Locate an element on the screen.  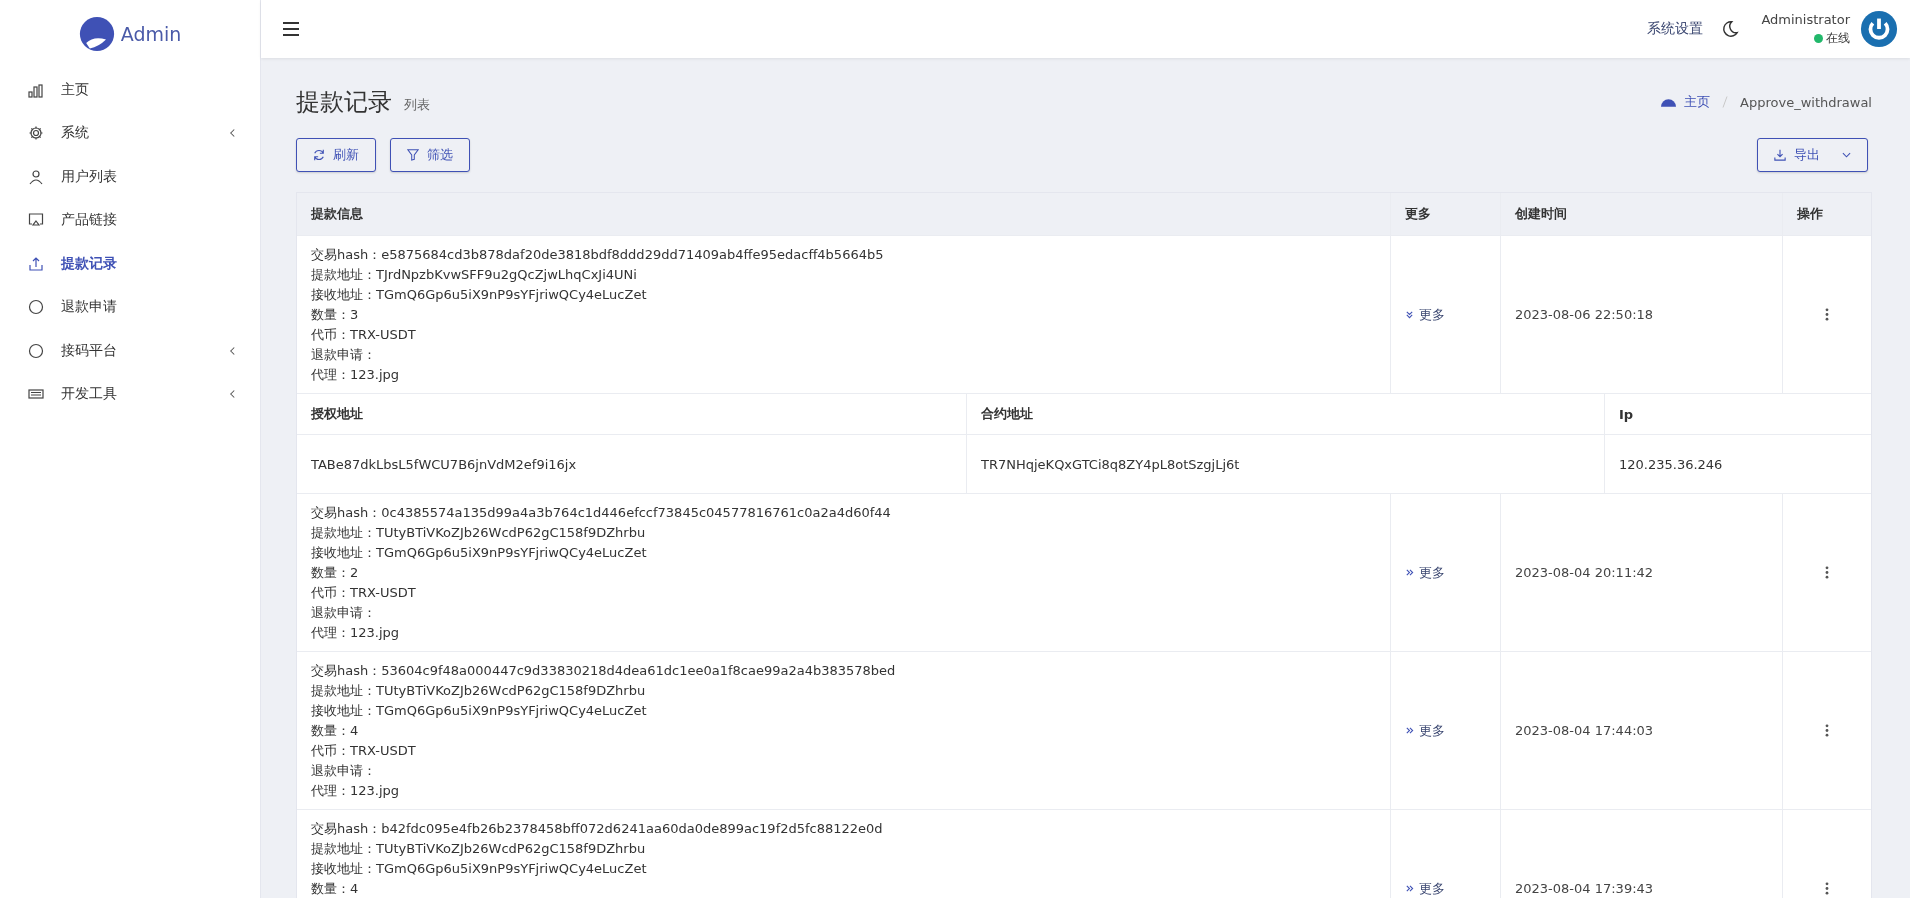
record-line: 交易hash：b42fdc095e4fb26b2378458bff072d6241aa60da0de899ac19f2d5fc88122e0d is located at coordinates (597, 829).